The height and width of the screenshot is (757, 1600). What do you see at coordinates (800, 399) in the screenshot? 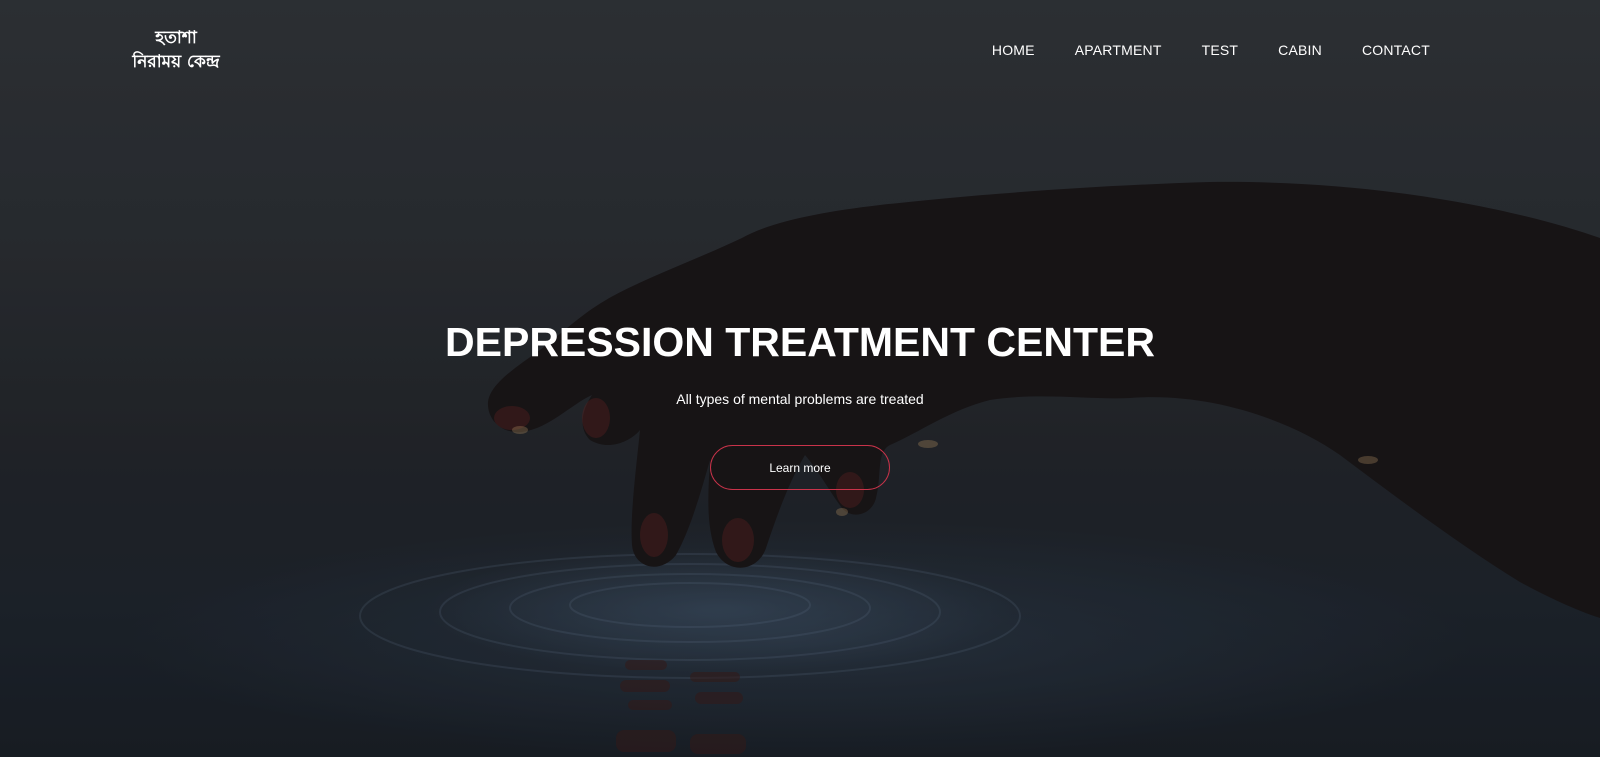
I see `hero-subtitle: All types of mental problems are treated` at bounding box center [800, 399].